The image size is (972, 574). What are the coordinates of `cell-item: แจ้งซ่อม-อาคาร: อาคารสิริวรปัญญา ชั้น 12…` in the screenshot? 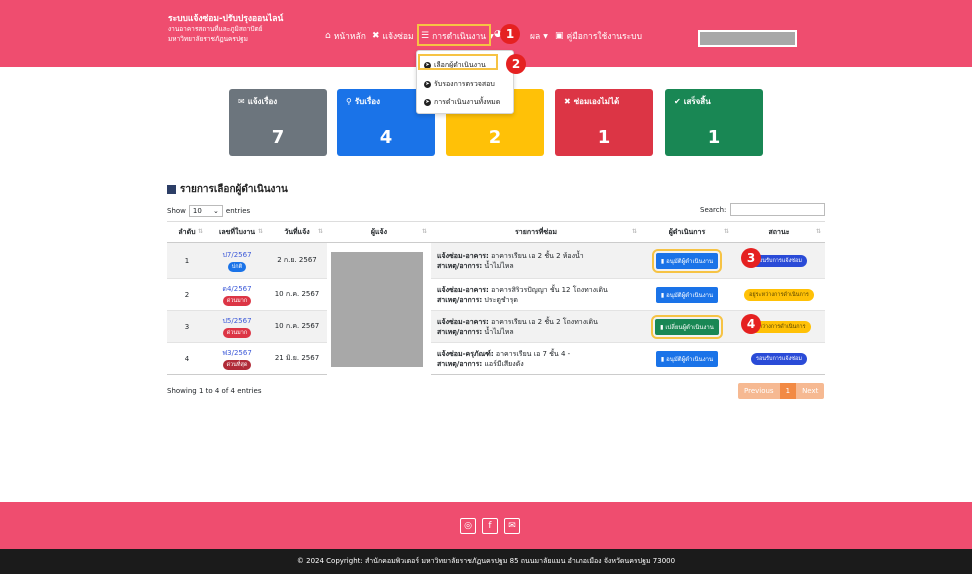 It's located at (536, 294).